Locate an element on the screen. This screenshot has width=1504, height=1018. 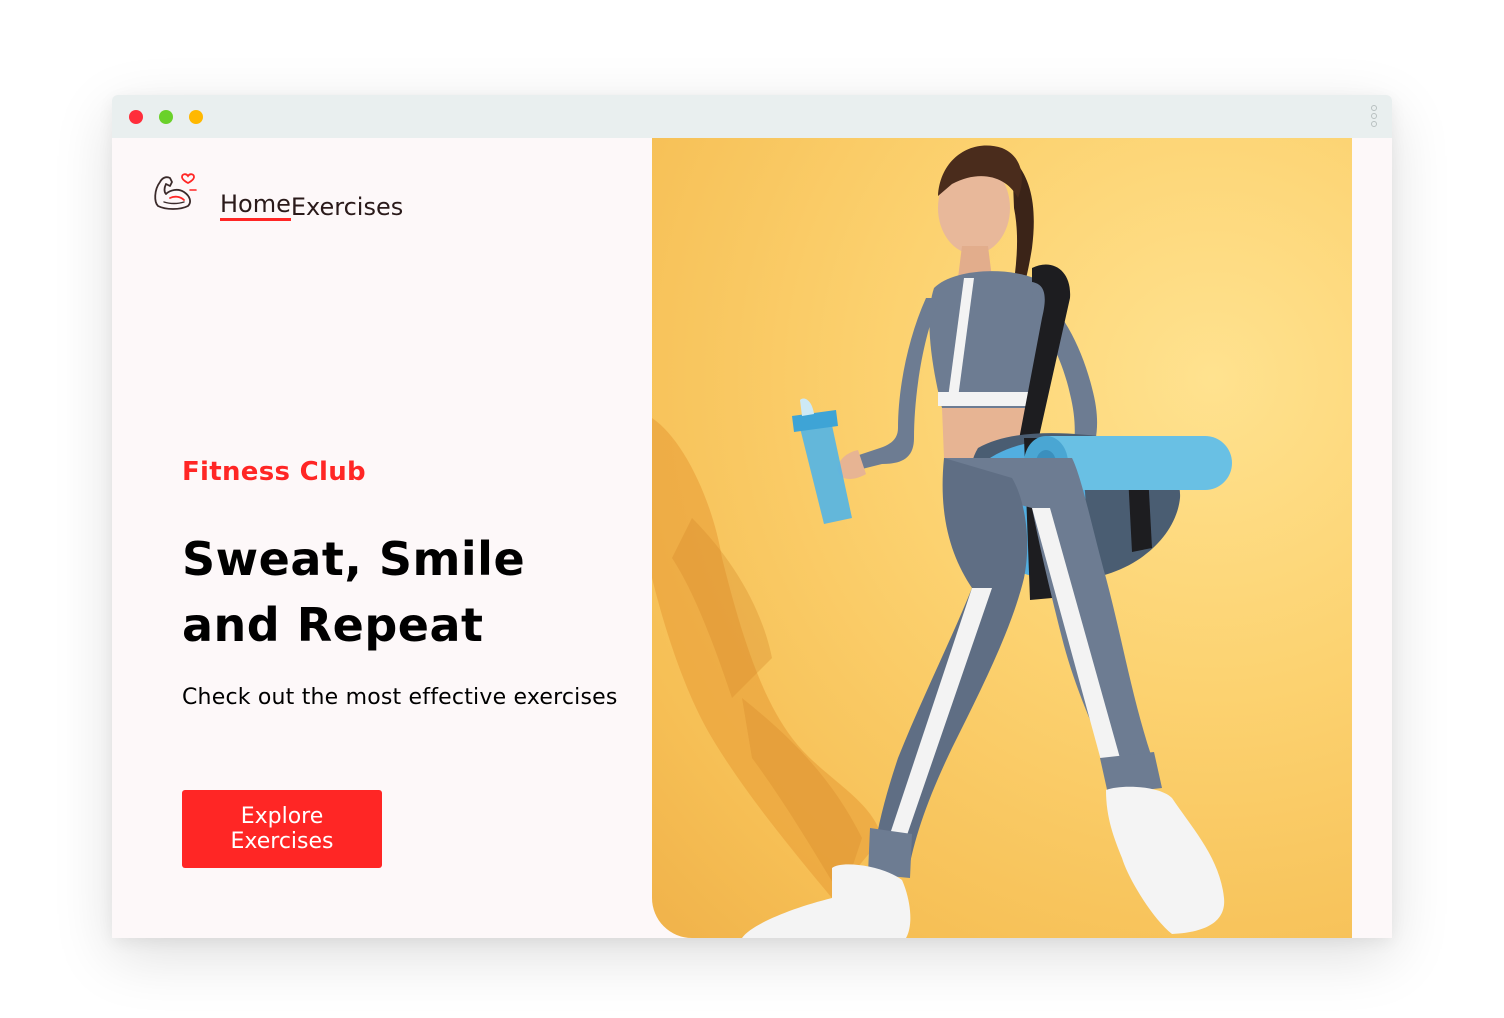
hero-headline-line-1: Sweat, Smile is located at coordinates (354, 559).